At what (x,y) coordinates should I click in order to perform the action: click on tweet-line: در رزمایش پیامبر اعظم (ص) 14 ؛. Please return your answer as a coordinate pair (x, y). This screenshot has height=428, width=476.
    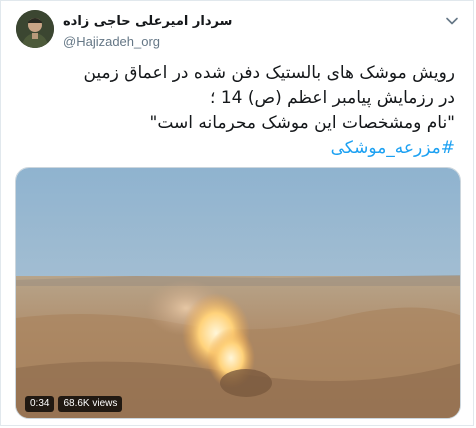
    Looking at the image, I should click on (332, 98).